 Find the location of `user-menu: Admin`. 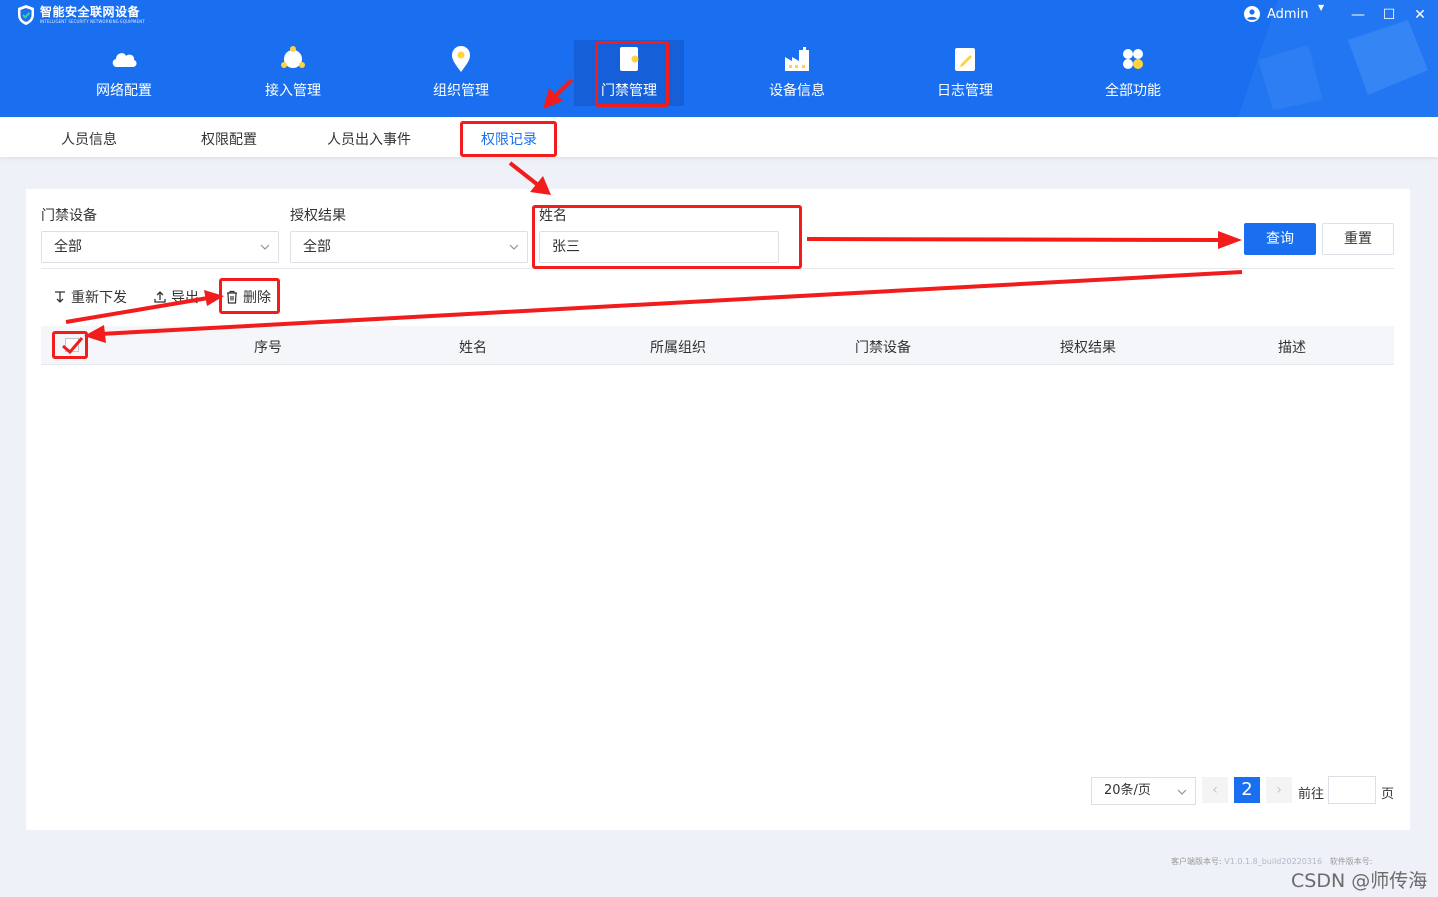

user-menu: Admin is located at coordinates (1276, 14).